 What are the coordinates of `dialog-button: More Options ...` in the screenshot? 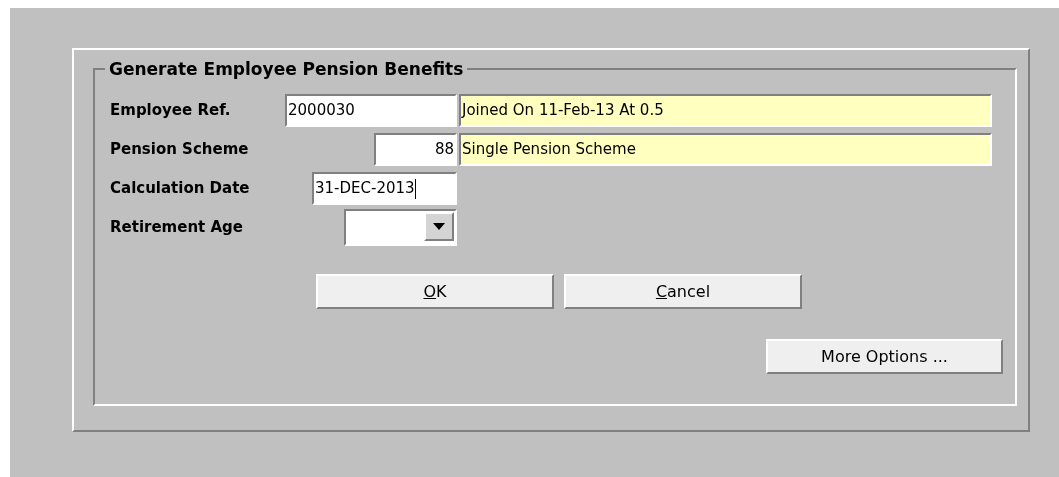 It's located at (884, 356).